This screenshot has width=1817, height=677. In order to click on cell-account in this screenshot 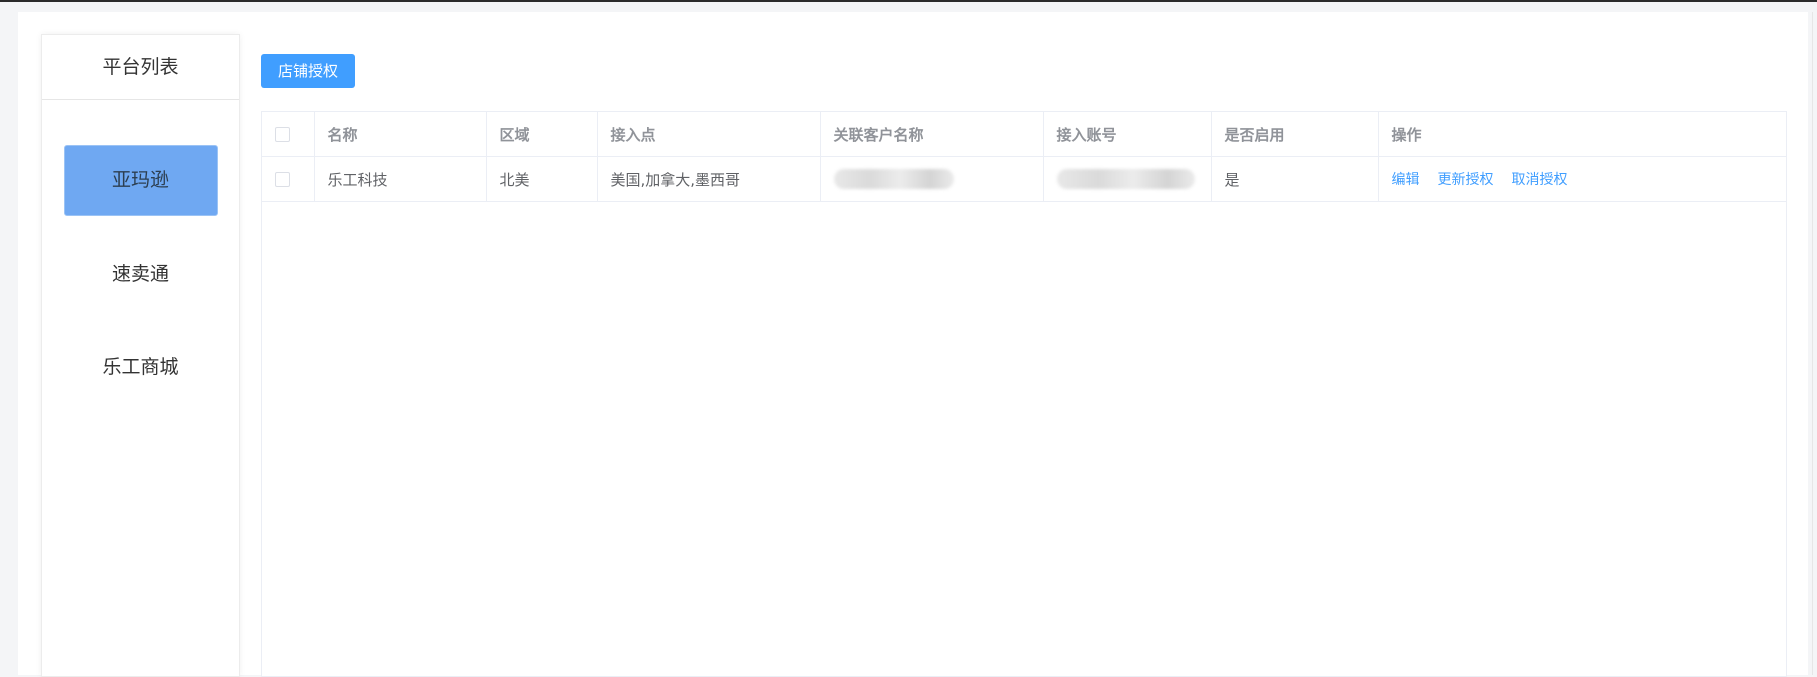, I will do `click(1127, 179)`.